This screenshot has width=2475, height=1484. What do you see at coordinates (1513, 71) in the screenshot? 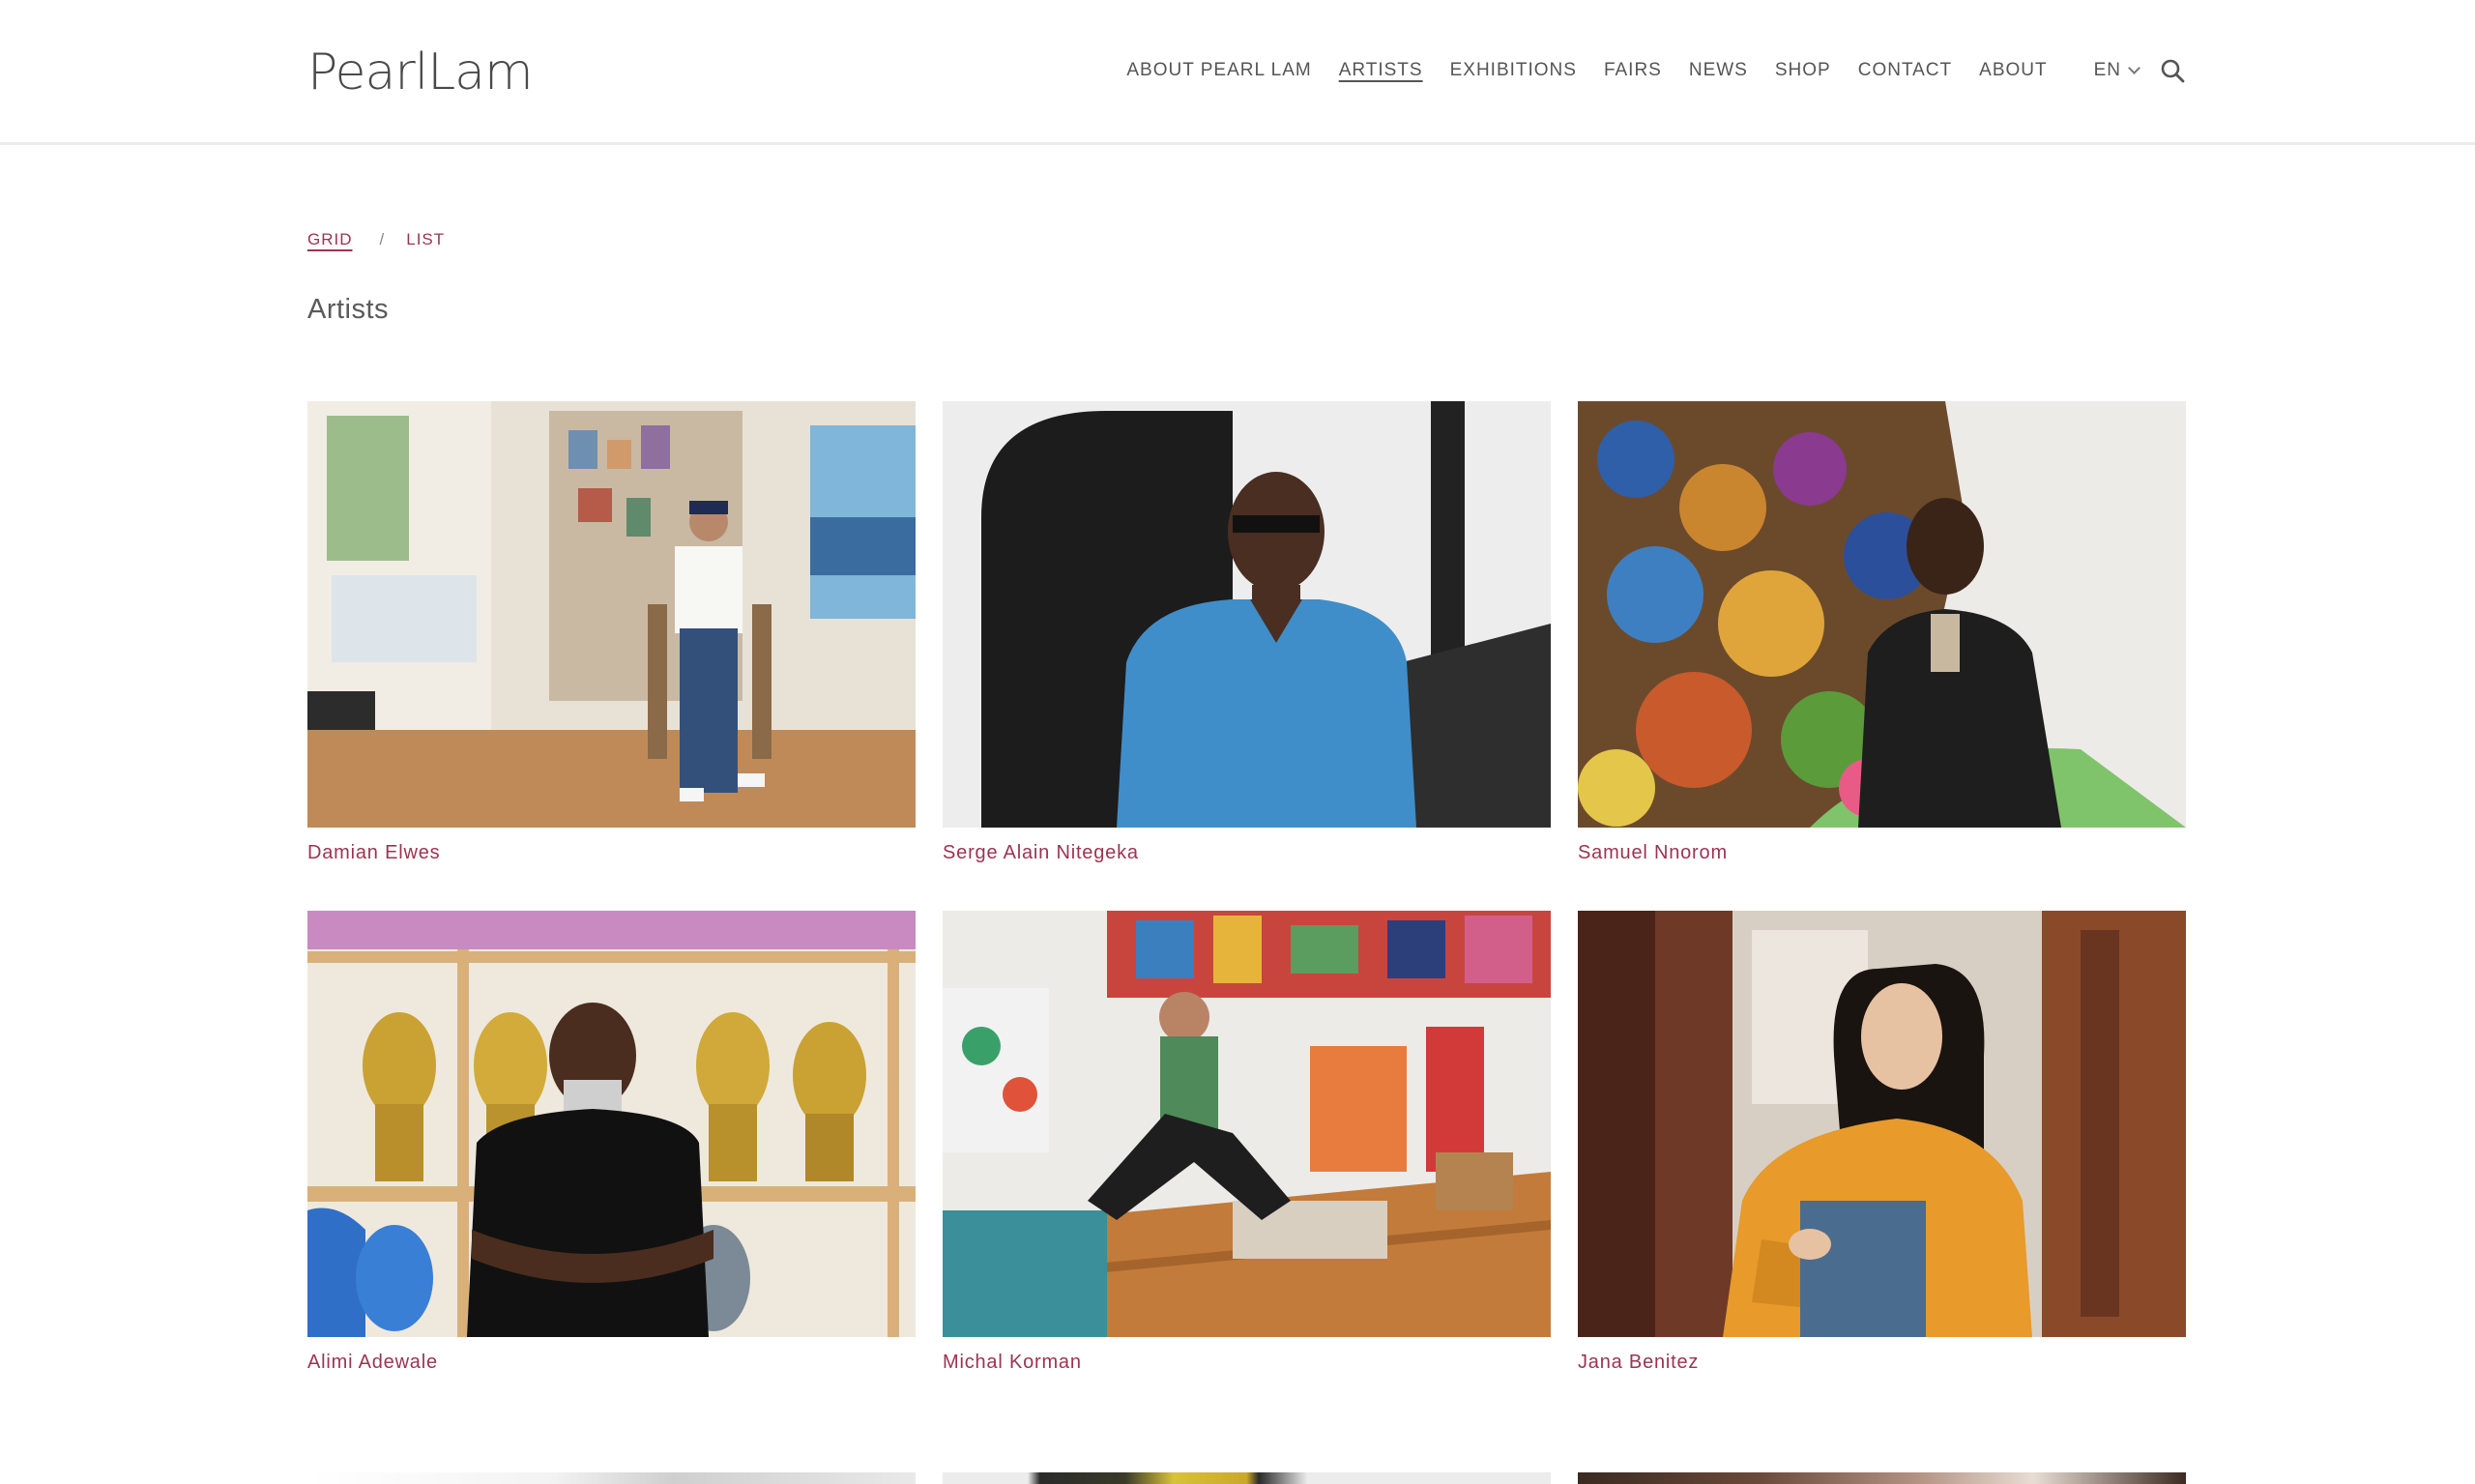
I see `nav-item-exhibitions: EXHIBITIONS` at bounding box center [1513, 71].